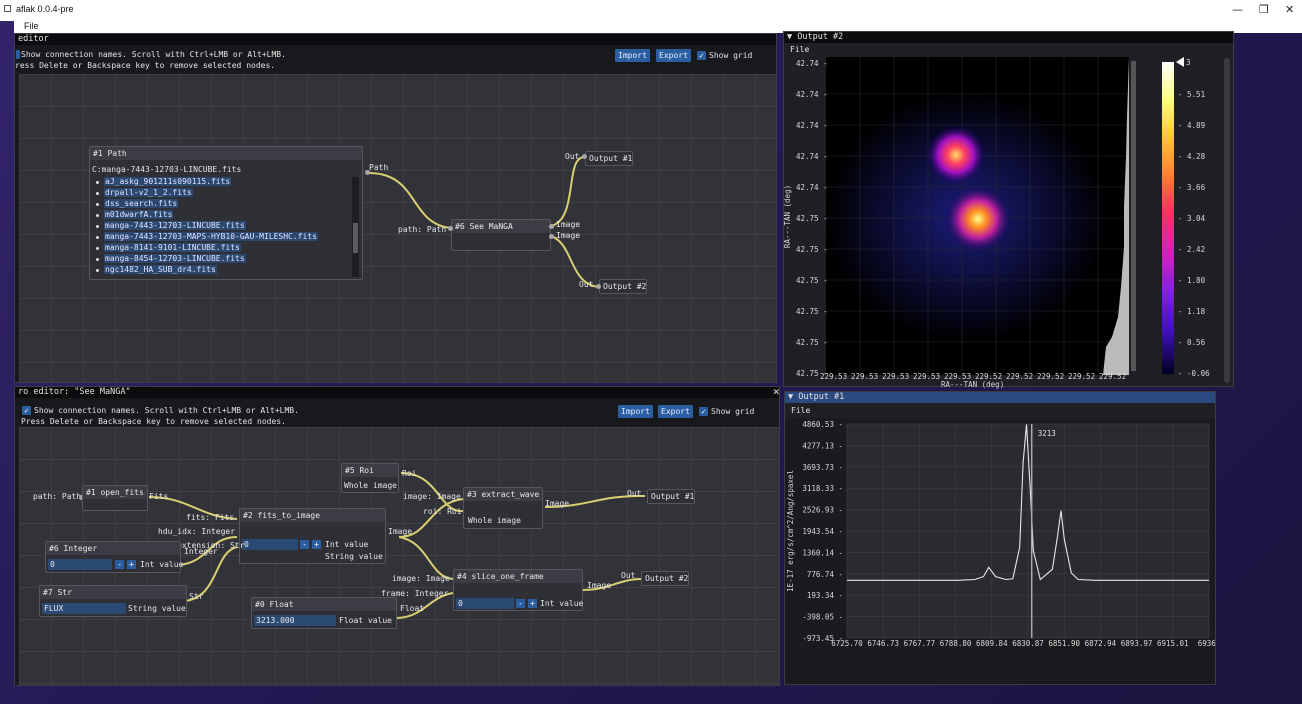  What do you see at coordinates (196, 596) in the screenshot?
I see `str-out: Str` at bounding box center [196, 596].